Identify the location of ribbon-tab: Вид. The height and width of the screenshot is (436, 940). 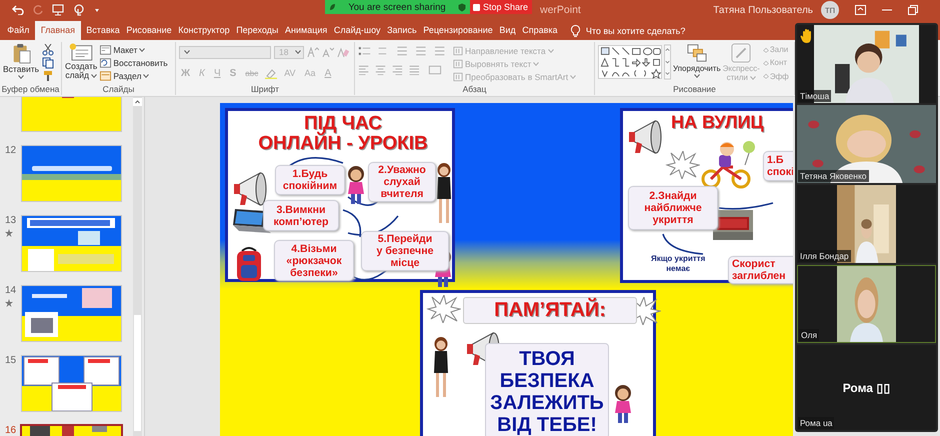
(507, 30).